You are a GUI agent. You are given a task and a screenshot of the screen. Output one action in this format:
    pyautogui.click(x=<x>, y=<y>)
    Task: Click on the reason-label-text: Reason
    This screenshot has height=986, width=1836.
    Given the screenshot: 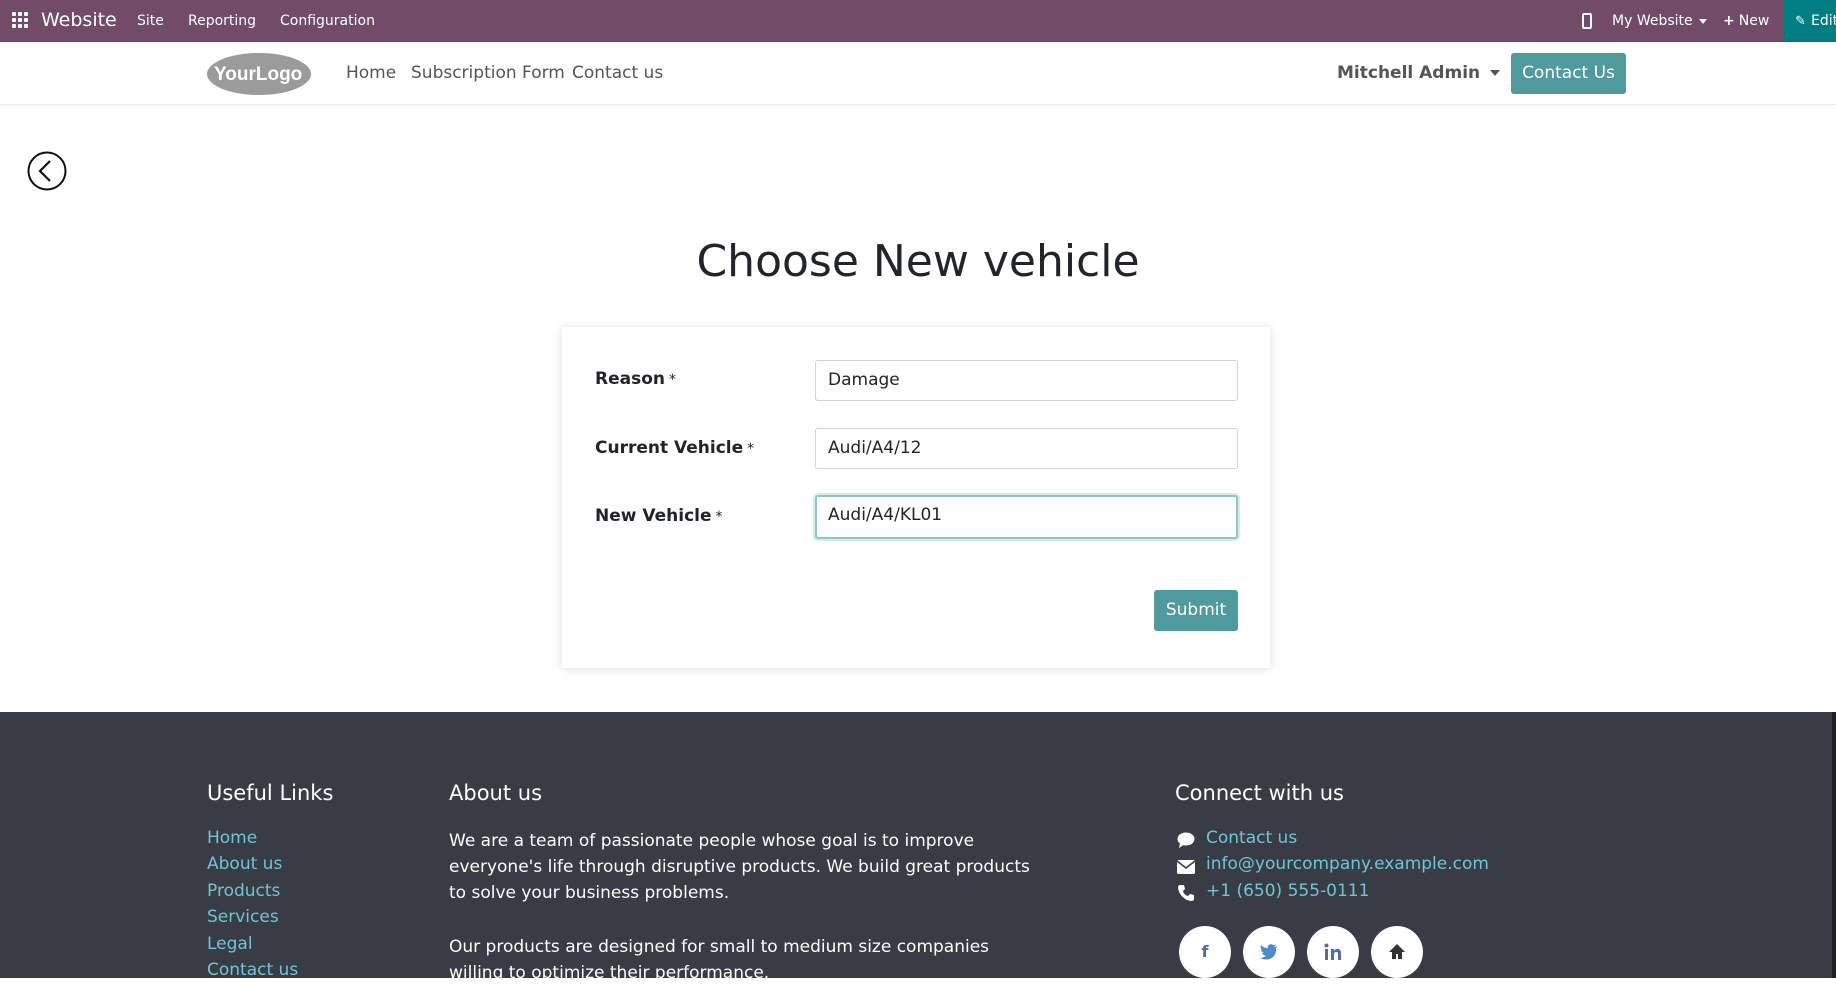 What is the action you would take?
    pyautogui.click(x=630, y=379)
    